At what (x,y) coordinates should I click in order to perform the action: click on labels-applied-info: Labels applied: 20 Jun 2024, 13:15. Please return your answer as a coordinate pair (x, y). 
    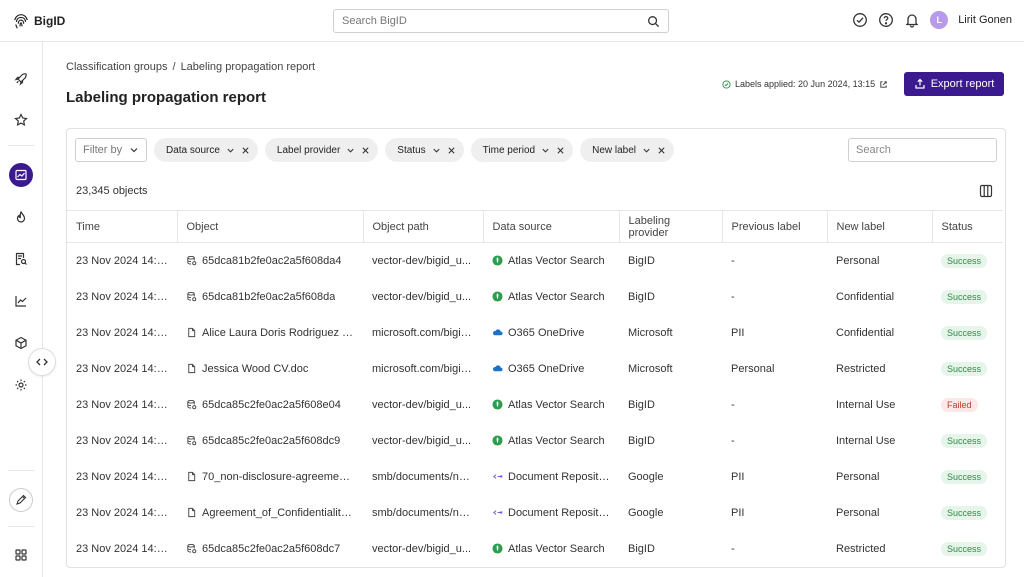
    Looking at the image, I should click on (805, 84).